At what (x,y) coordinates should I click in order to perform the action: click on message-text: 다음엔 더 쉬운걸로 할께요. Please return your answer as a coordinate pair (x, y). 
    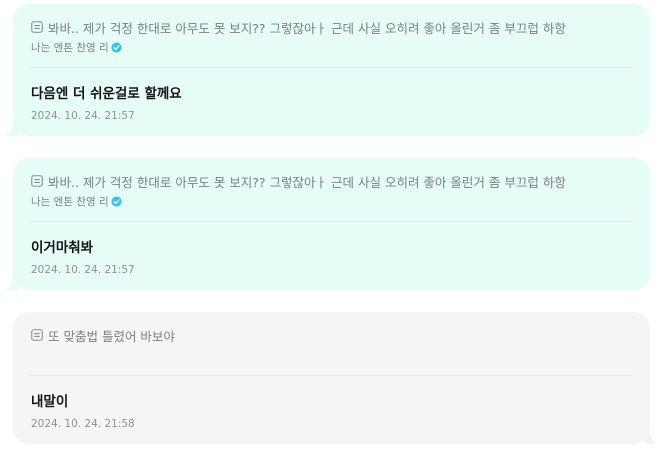
    Looking at the image, I should click on (106, 94).